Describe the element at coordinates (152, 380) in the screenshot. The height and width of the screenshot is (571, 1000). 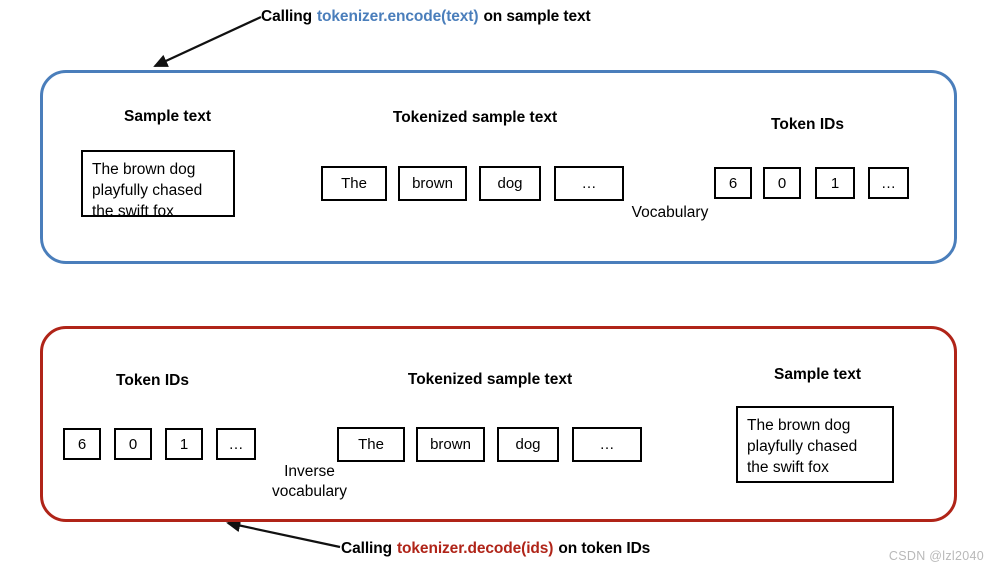
I see `decode-token-ids-heading: Token IDs` at that location.